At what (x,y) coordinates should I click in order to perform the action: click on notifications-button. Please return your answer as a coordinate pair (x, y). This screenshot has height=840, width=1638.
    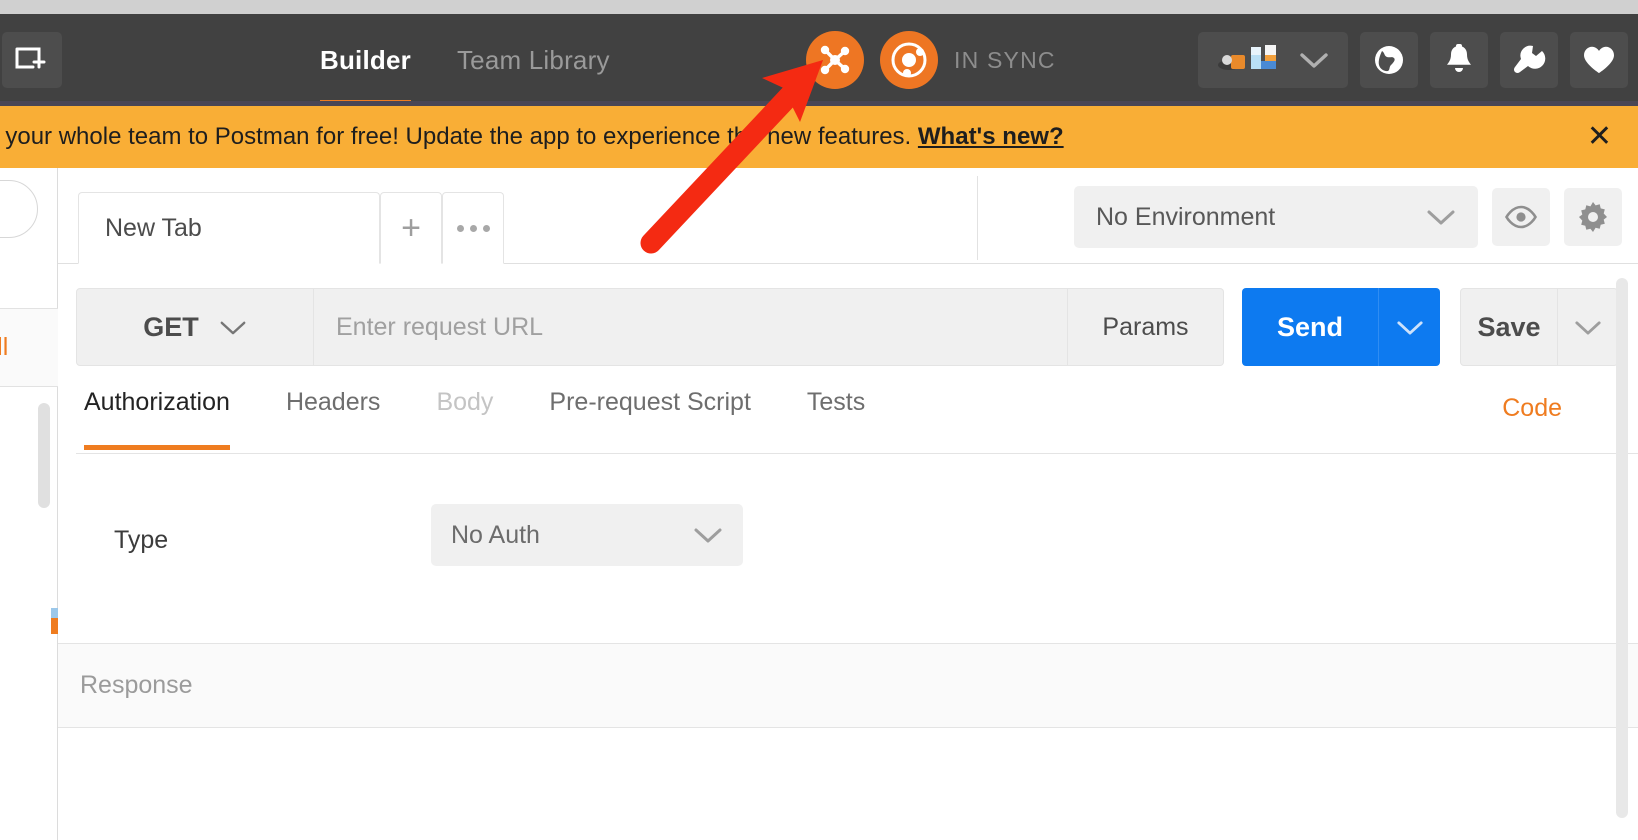
    Looking at the image, I should click on (1459, 60).